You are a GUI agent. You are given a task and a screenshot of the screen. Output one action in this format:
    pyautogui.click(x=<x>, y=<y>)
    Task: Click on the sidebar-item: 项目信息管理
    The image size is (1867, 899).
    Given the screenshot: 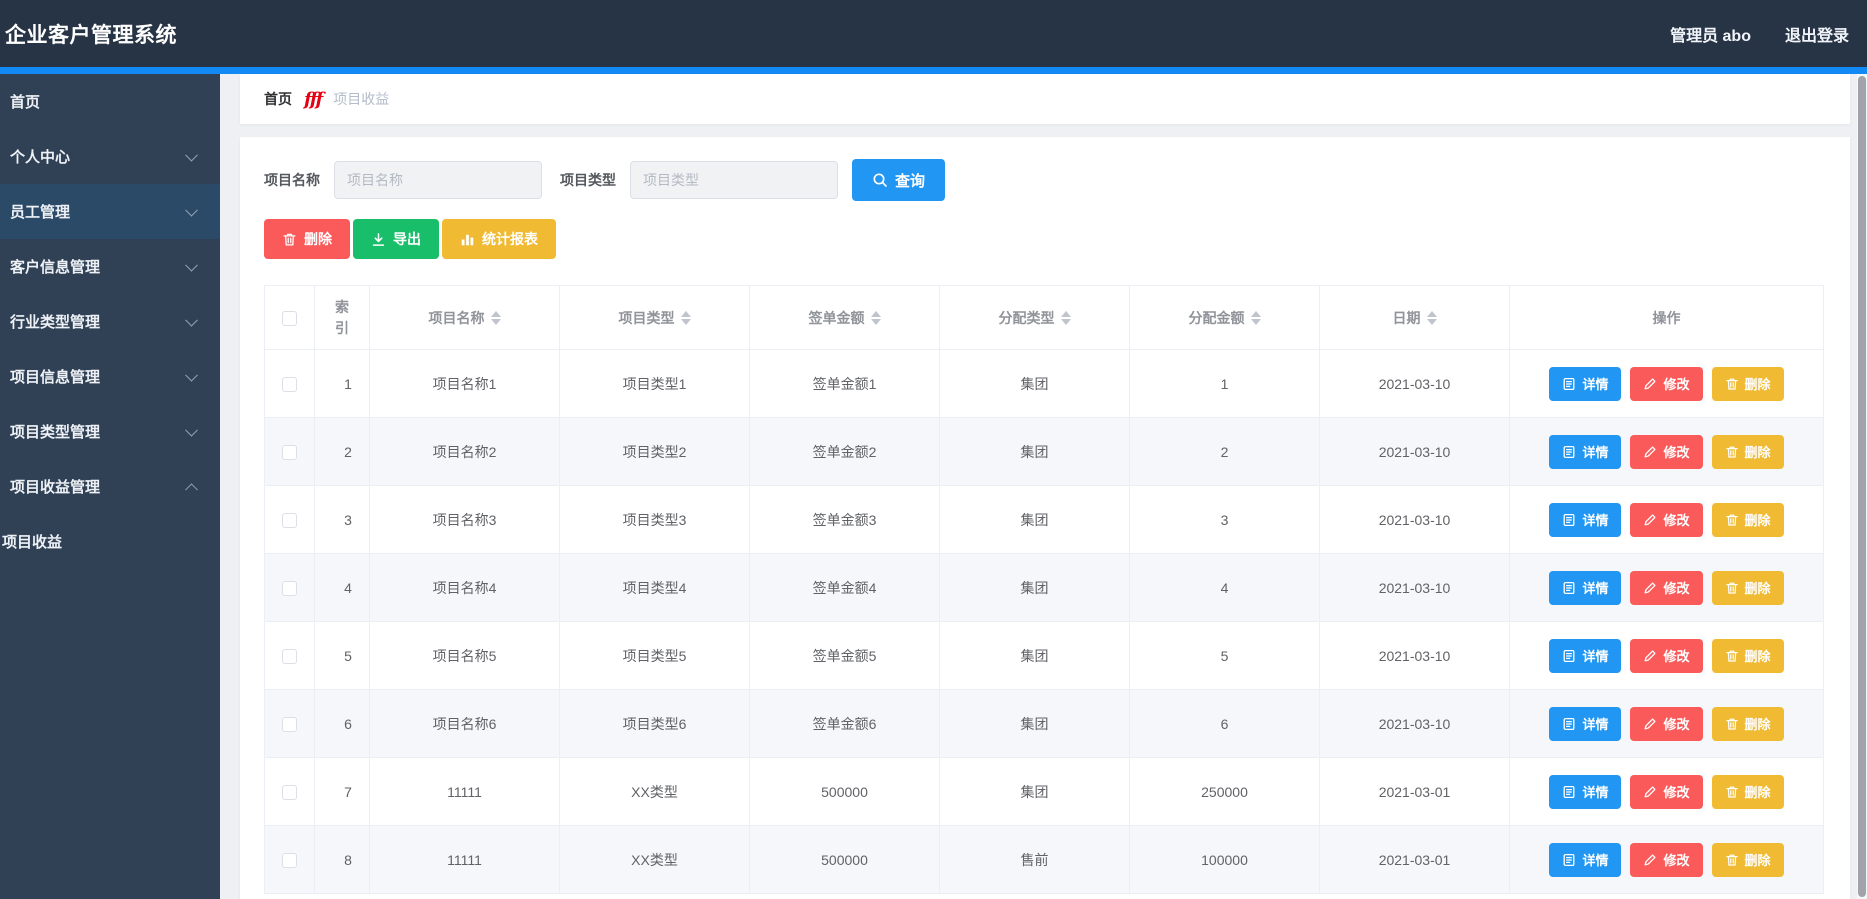 What is the action you would take?
    pyautogui.click(x=110, y=376)
    